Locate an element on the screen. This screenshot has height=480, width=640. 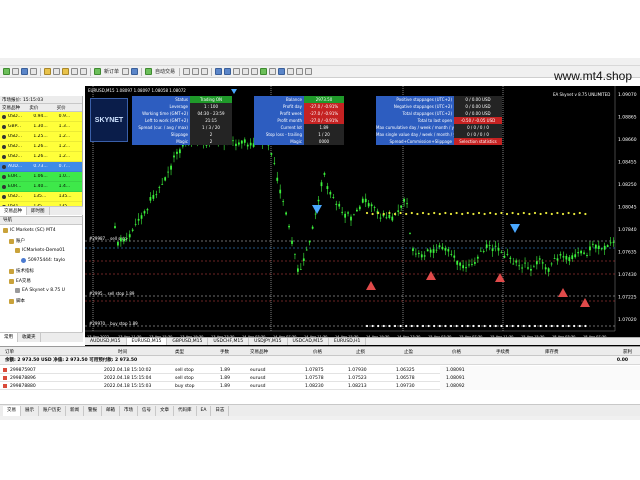
autotrade-icon is located at coordinates (149, 71).